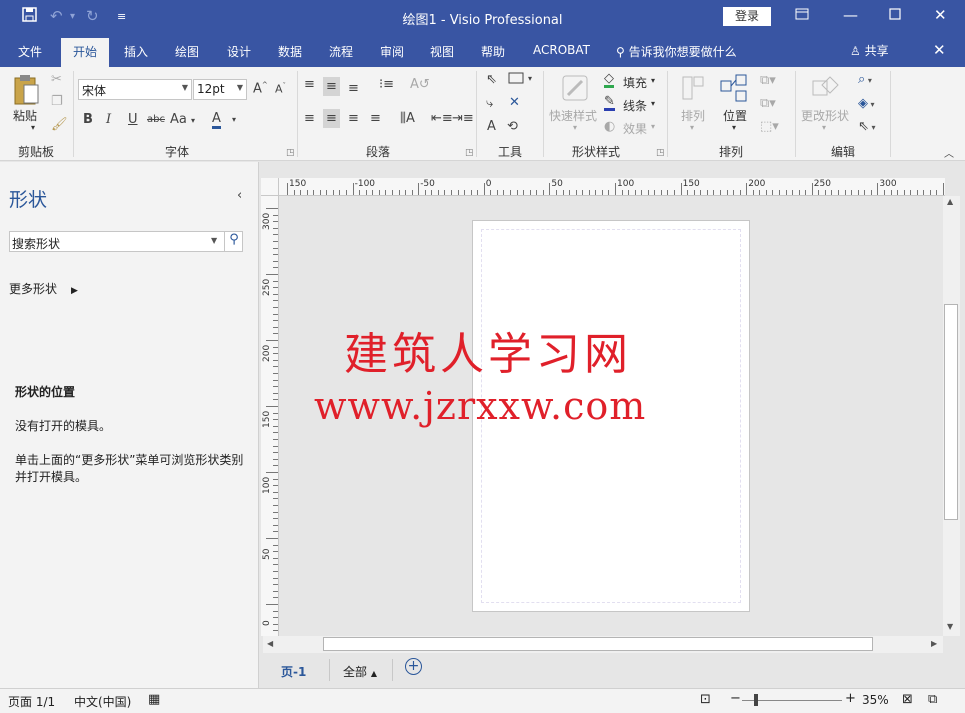 This screenshot has width=965, height=713. Describe the element at coordinates (869, 50) in the screenshot. I see `share-button: ♙ 共享` at that location.